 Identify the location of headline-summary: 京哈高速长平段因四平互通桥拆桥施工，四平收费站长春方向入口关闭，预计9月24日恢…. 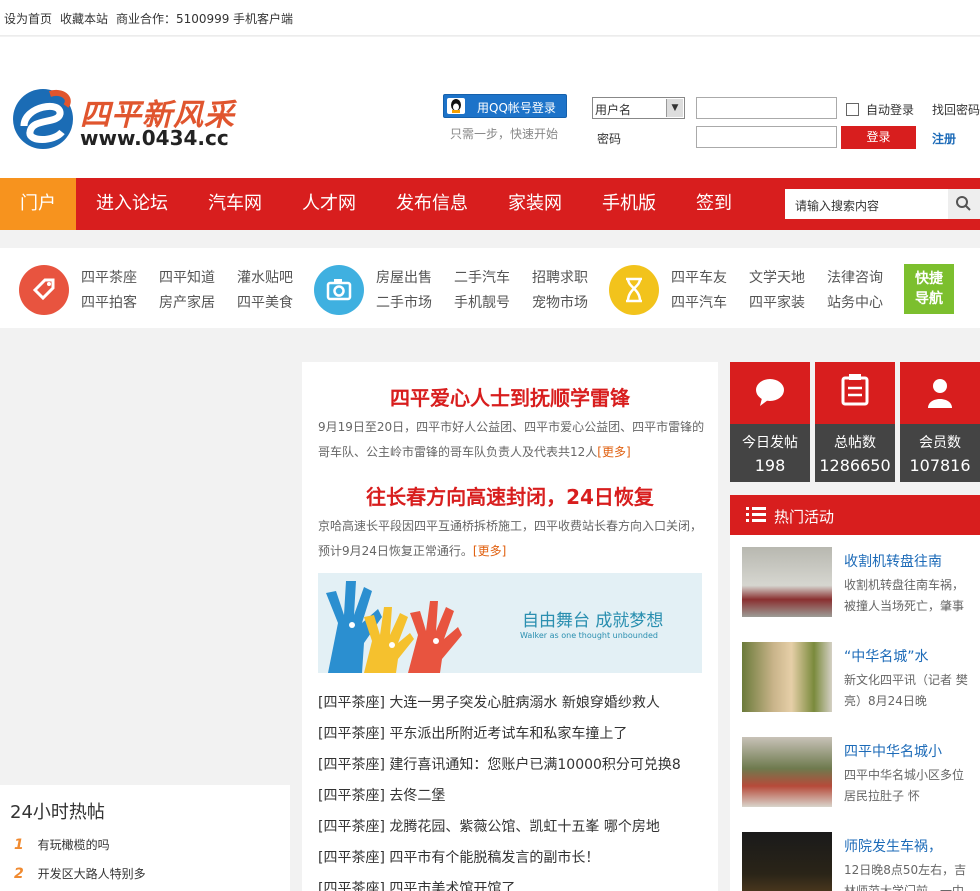
(510, 538).